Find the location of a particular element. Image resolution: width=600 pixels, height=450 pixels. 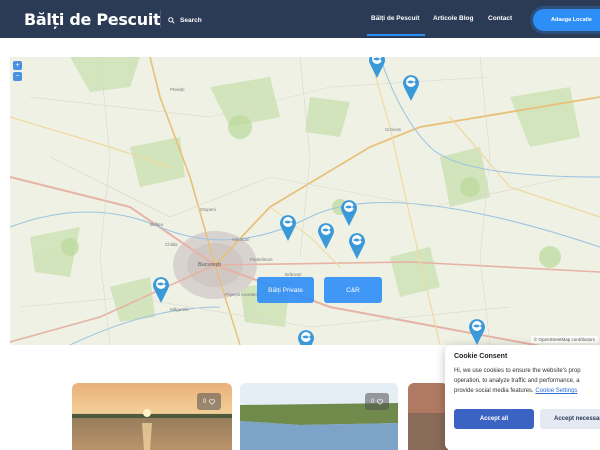

lake-card-image is located at coordinates (428, 416).